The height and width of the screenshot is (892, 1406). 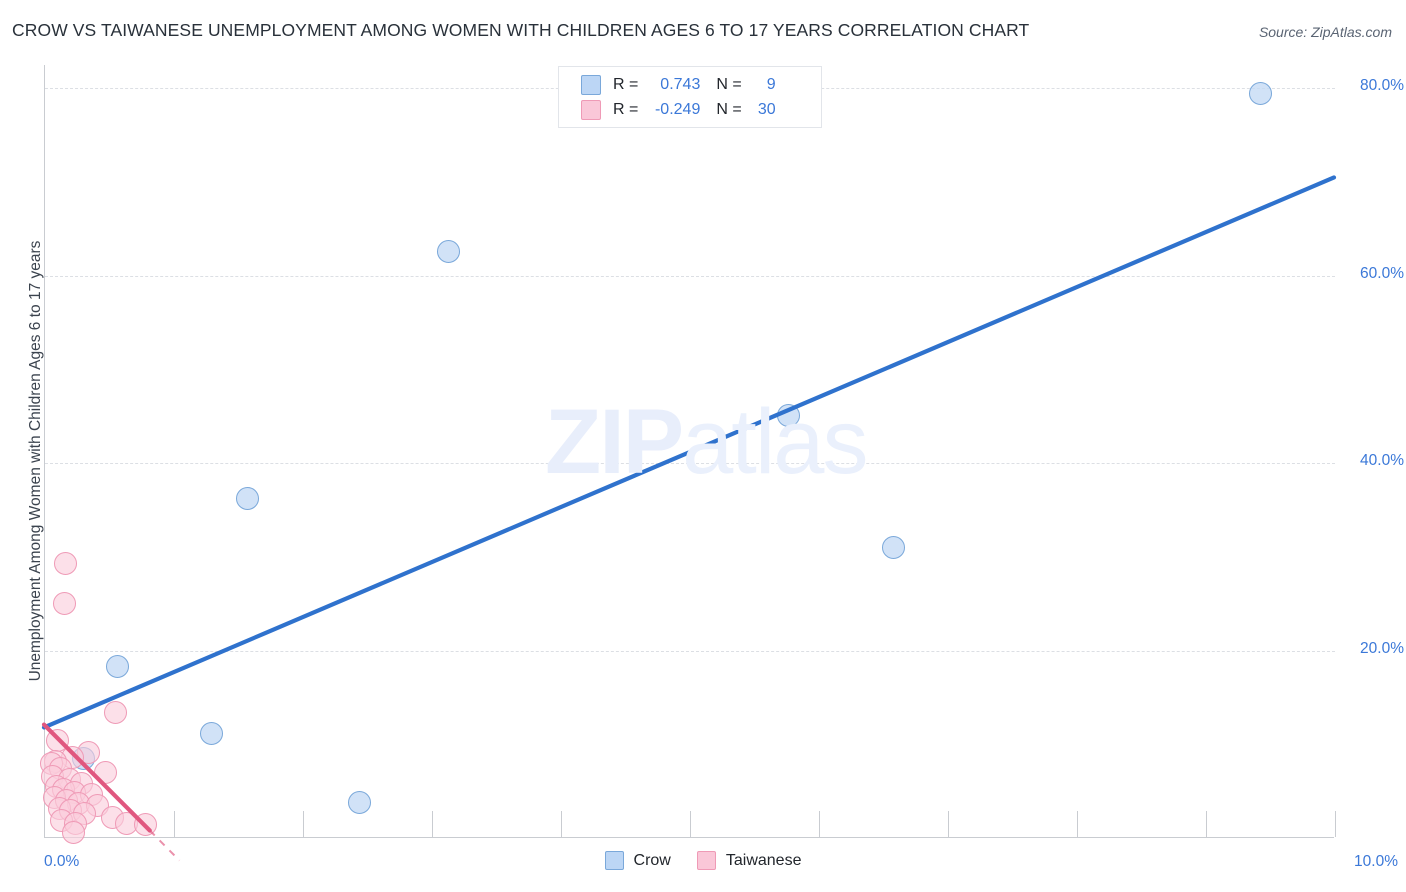 I want to click on legend-item-crow: Crow, so click(x=637, y=860).